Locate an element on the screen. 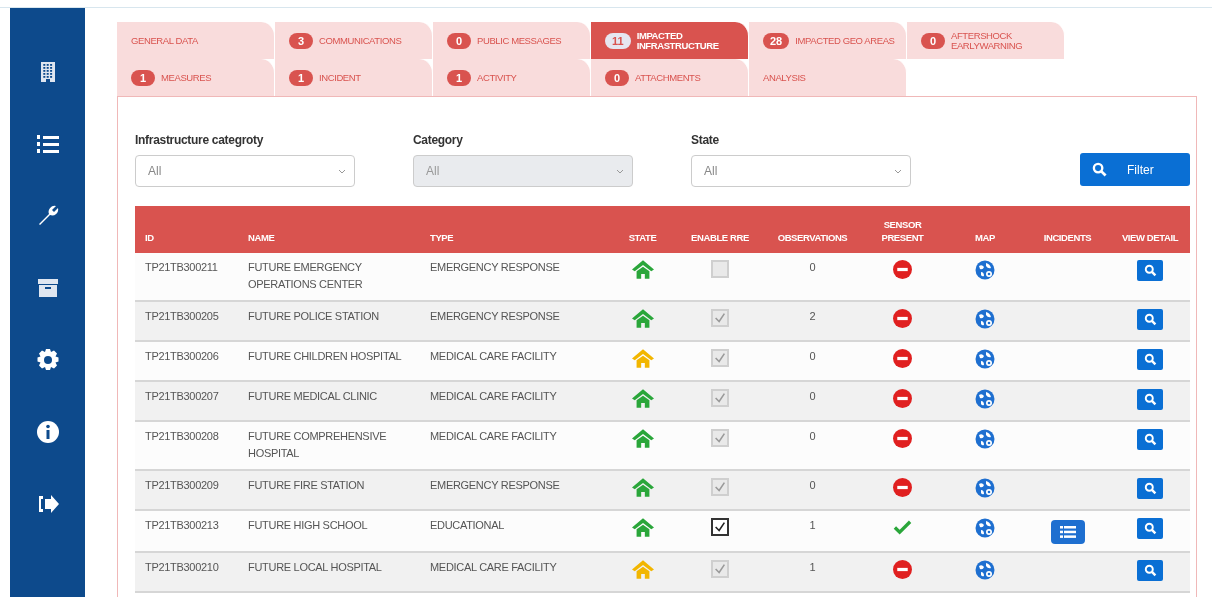 The width and height of the screenshot is (1212, 597). count-badge: 3 is located at coordinates (301, 40).